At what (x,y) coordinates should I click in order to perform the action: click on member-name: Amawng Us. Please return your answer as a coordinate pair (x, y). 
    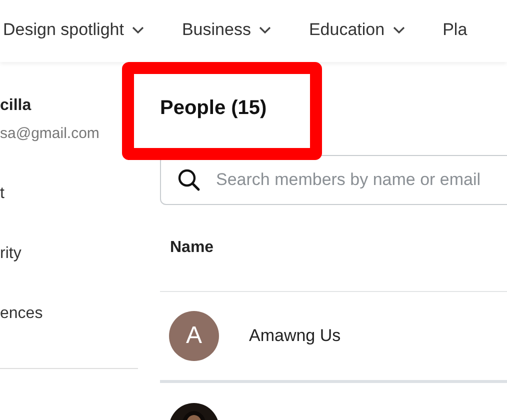
    Looking at the image, I should click on (295, 336).